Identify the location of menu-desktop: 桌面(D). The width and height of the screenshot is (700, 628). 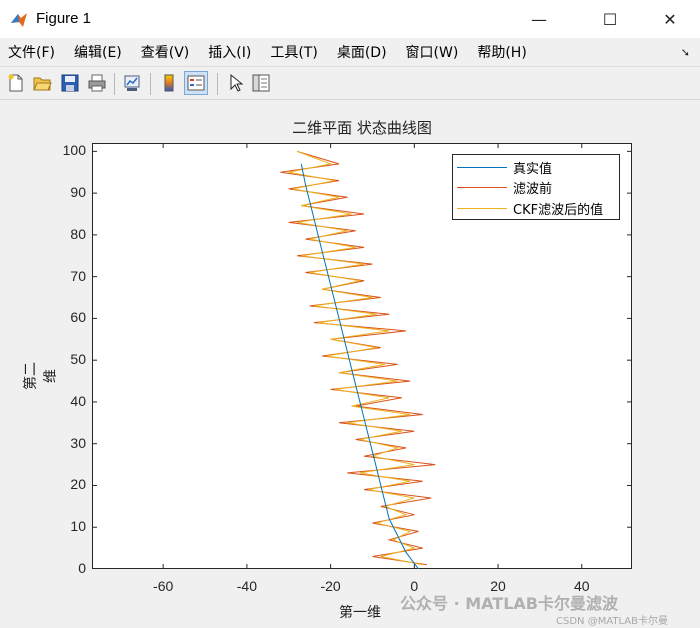
(360, 52).